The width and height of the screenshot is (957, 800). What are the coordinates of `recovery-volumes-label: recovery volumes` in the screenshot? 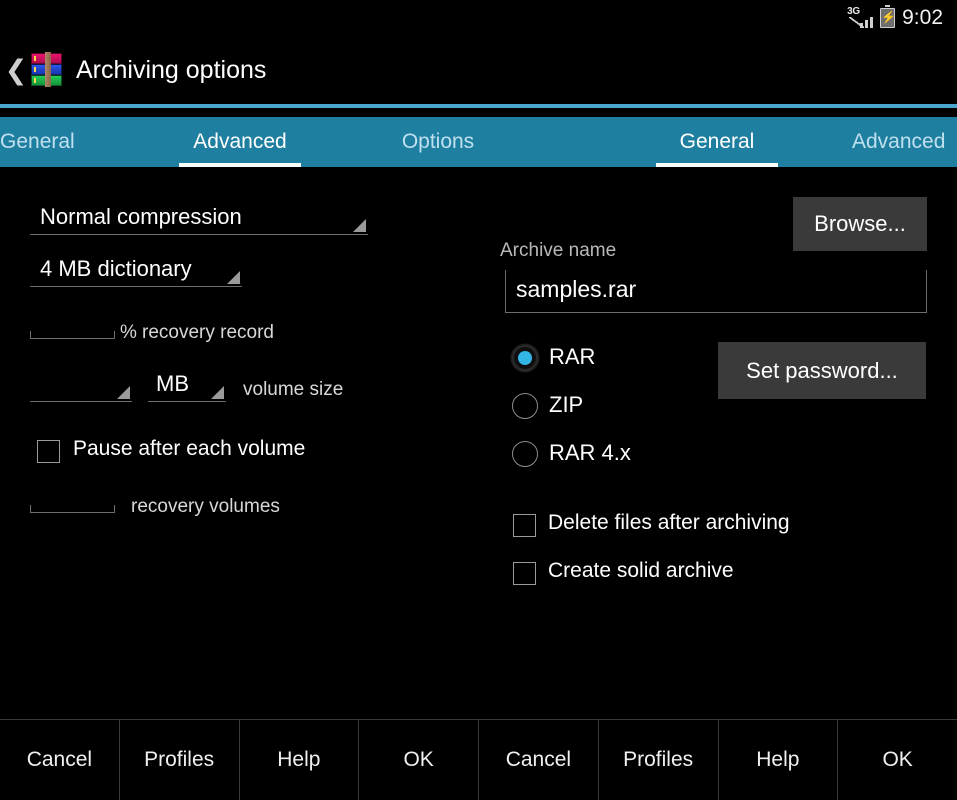 It's located at (205, 506).